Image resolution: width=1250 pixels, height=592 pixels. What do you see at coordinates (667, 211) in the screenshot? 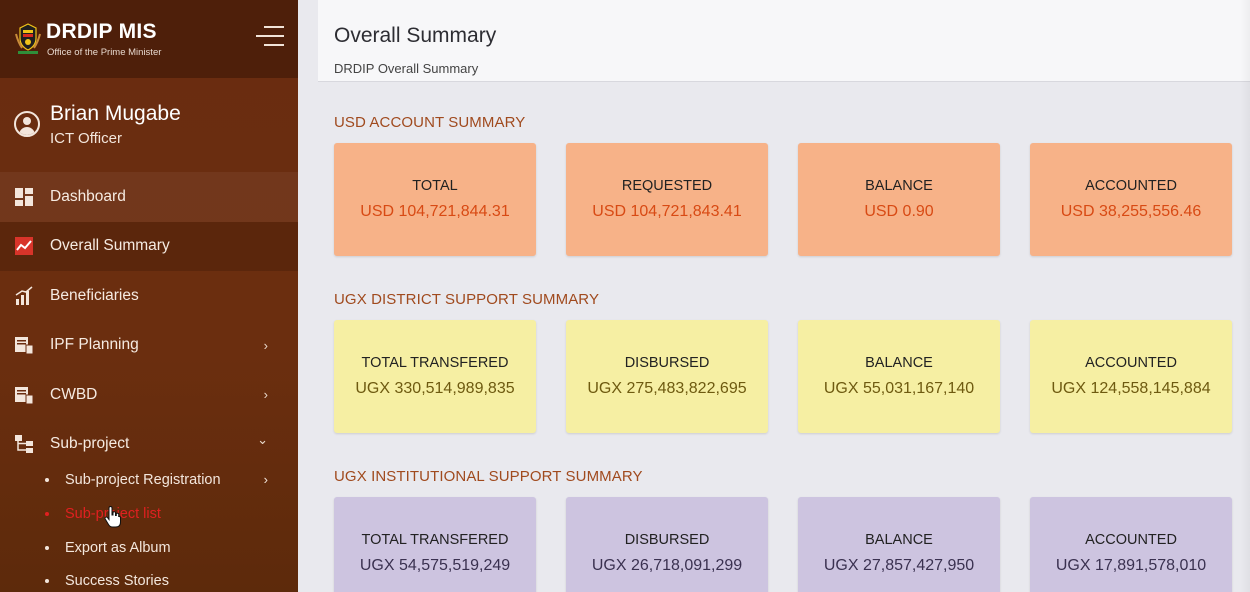
I see `card-value: USD 104,721,843.41` at bounding box center [667, 211].